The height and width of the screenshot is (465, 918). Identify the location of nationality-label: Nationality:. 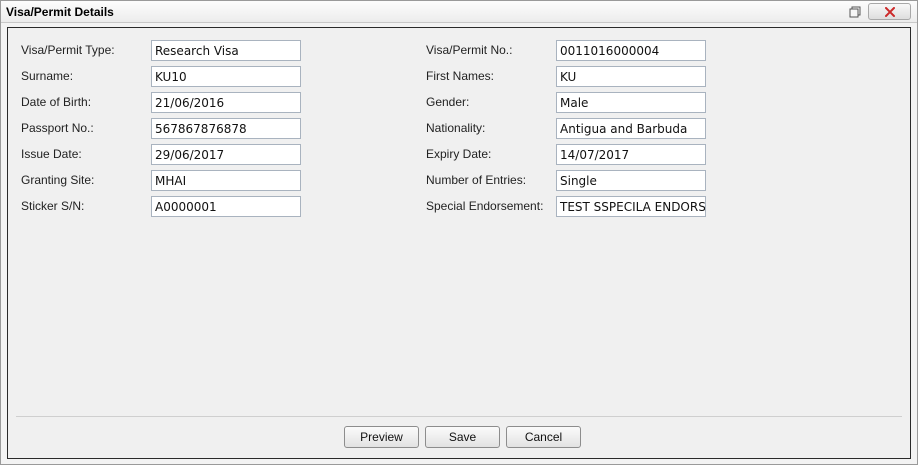
(456, 128).